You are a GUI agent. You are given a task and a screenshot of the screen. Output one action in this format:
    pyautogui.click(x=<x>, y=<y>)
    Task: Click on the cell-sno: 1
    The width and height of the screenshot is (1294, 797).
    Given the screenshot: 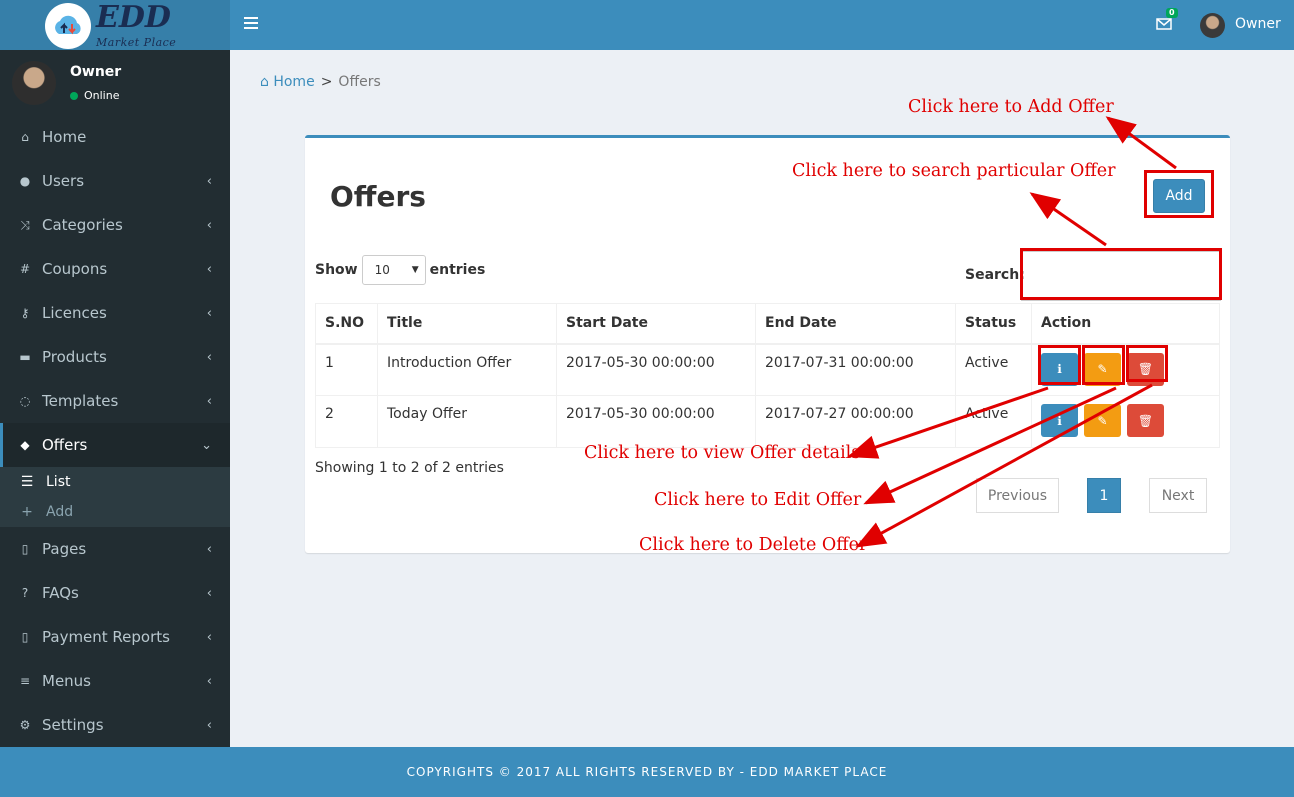 What is the action you would take?
    pyautogui.click(x=346, y=369)
    